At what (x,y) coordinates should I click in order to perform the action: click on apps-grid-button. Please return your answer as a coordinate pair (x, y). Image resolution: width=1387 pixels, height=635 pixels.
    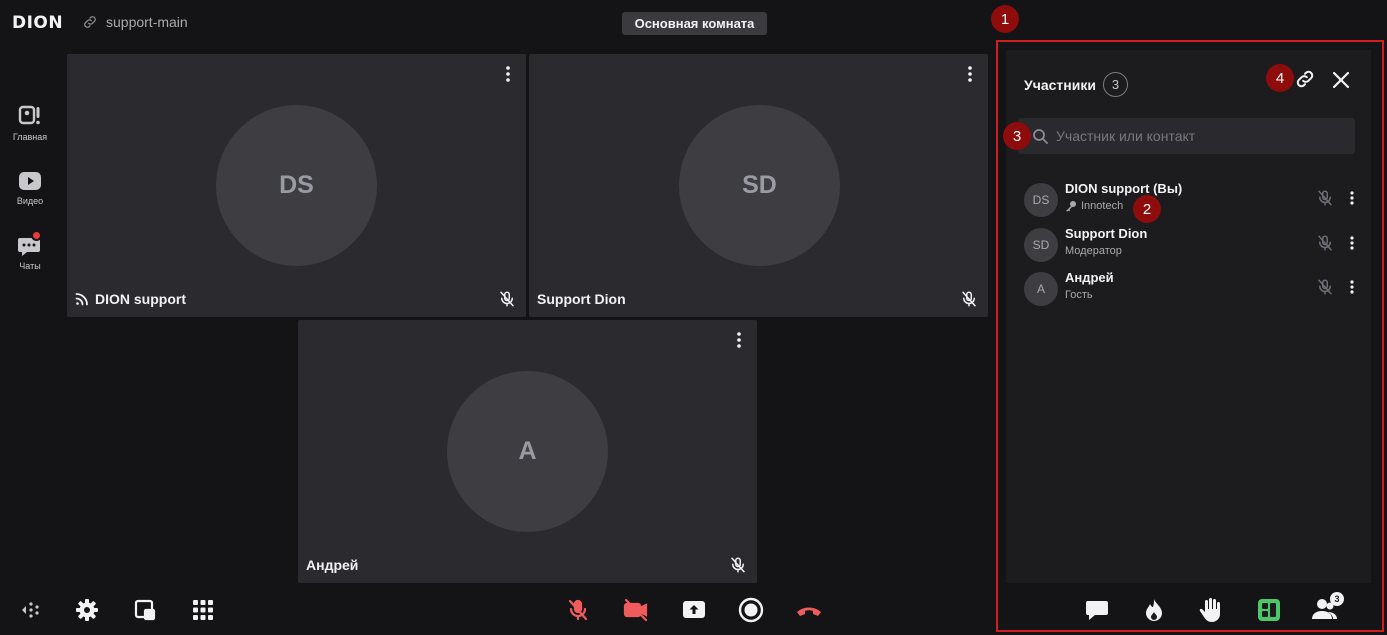
    Looking at the image, I should click on (203, 610).